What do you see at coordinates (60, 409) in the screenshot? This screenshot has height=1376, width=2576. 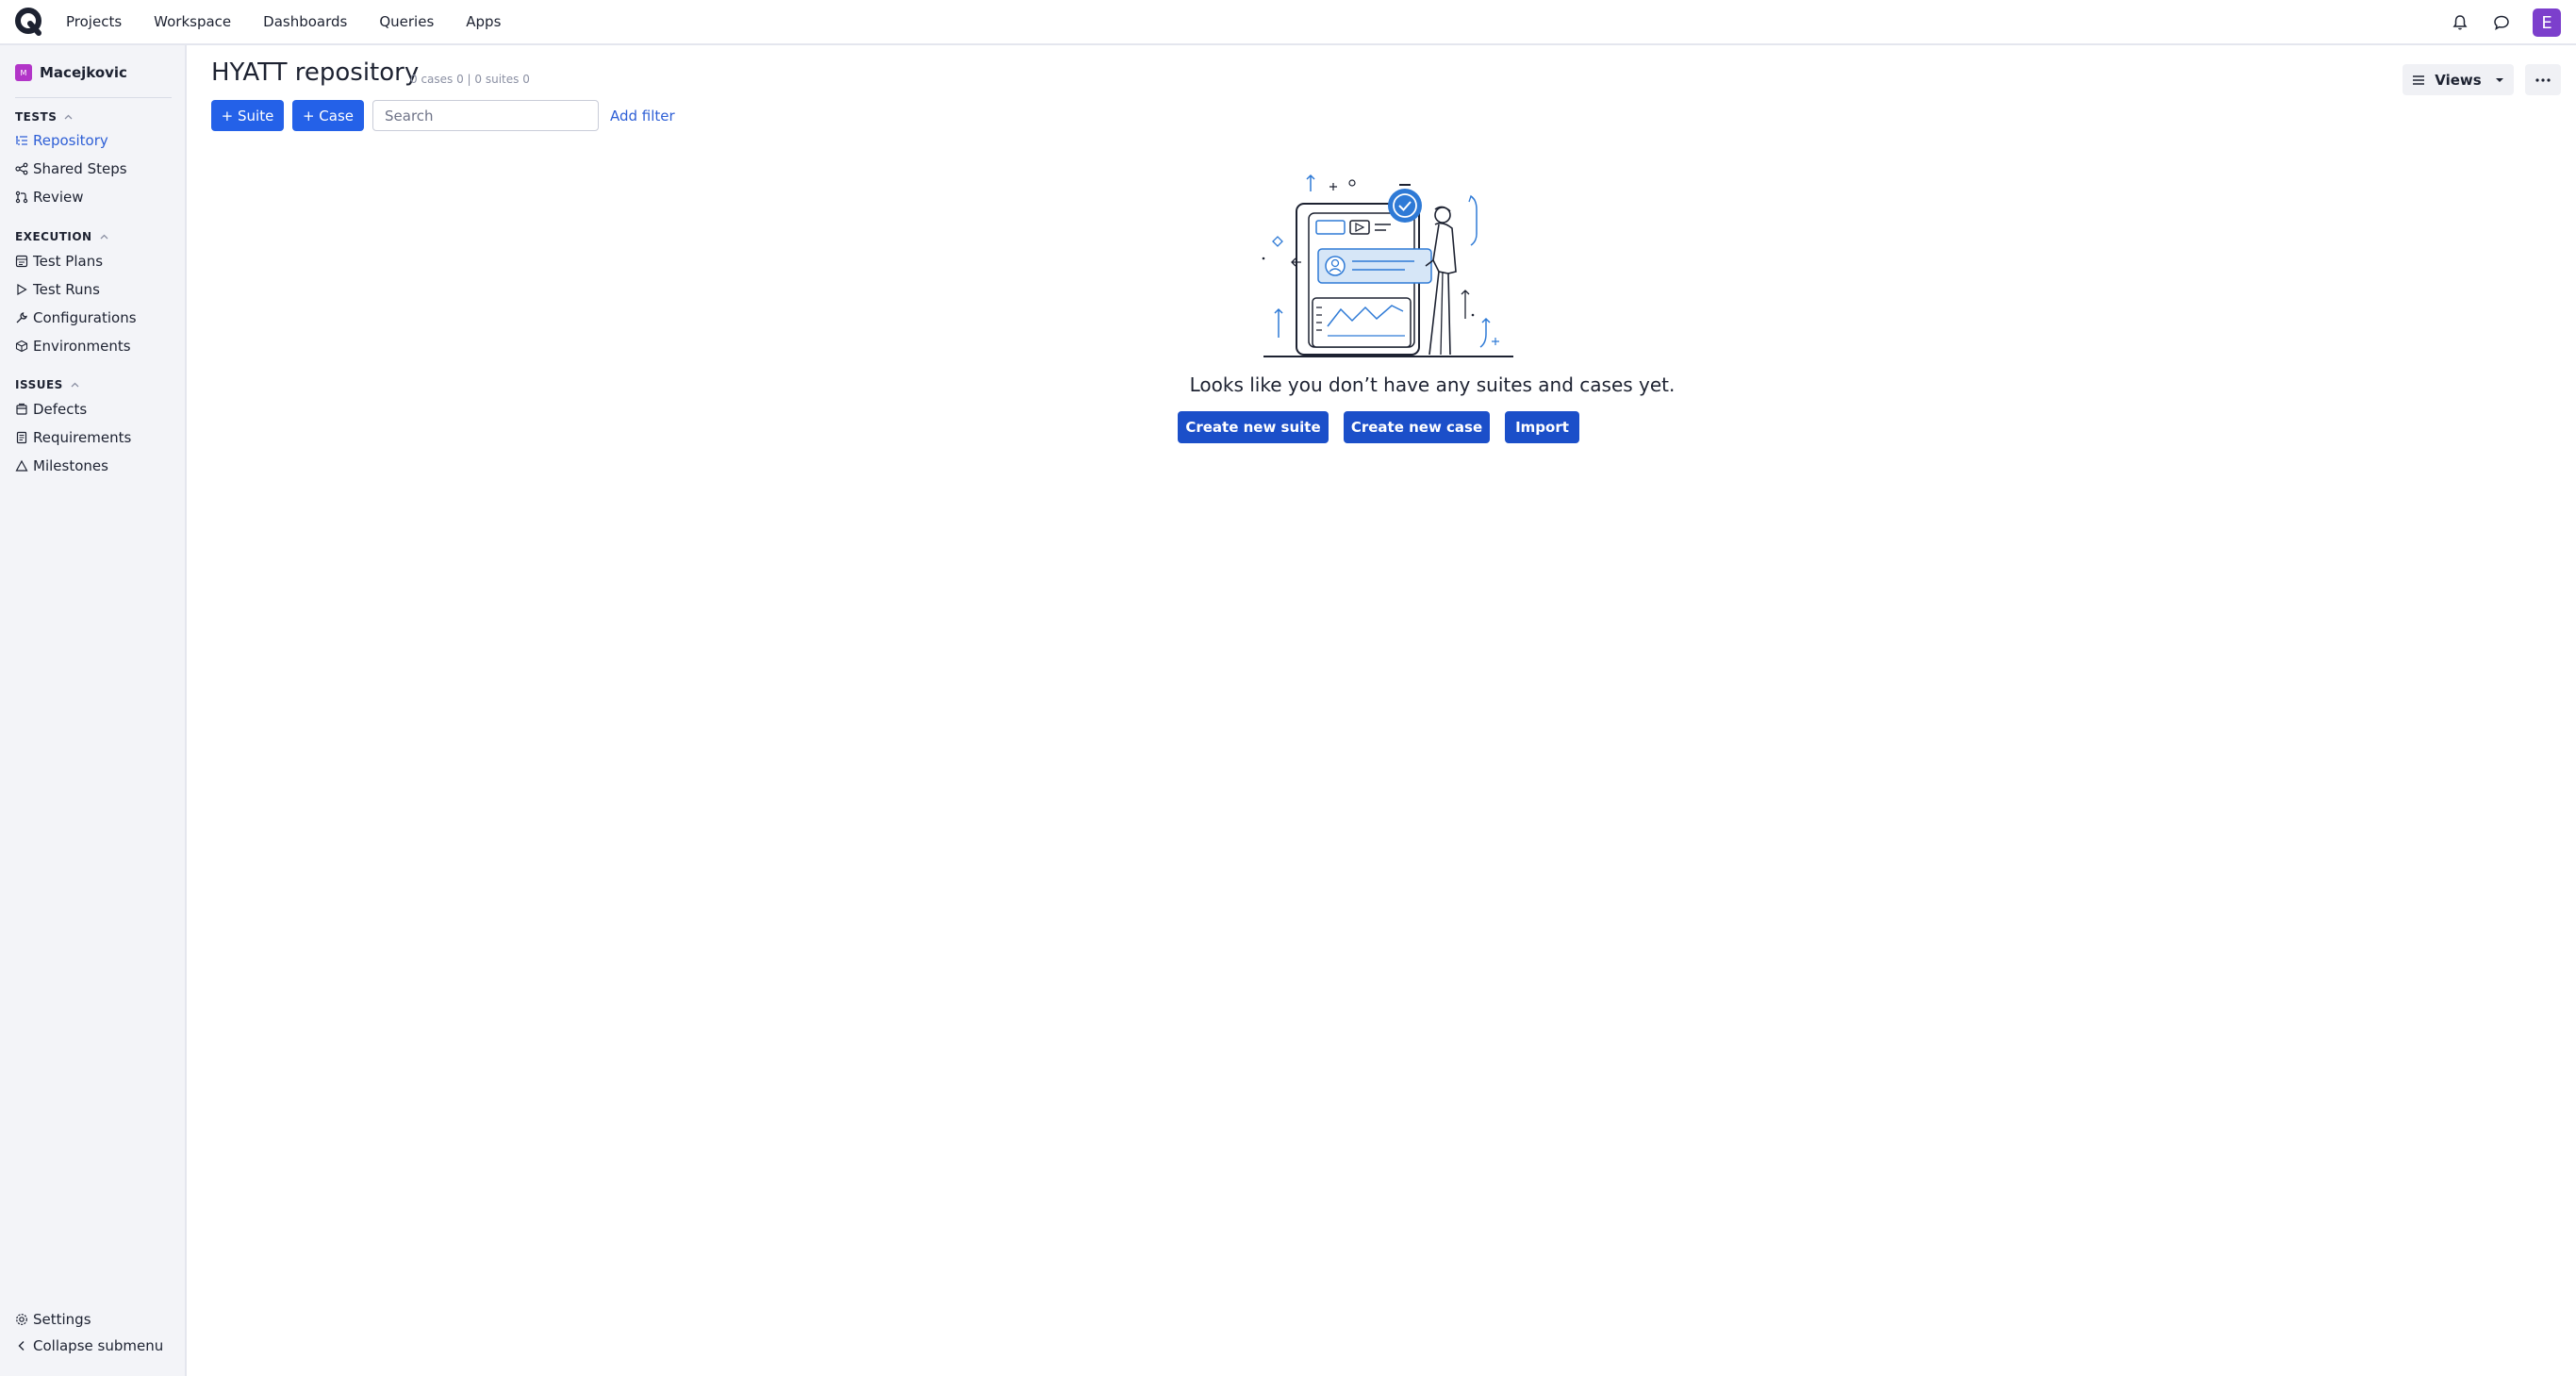 I see `sidebar-item-label: Defects` at bounding box center [60, 409].